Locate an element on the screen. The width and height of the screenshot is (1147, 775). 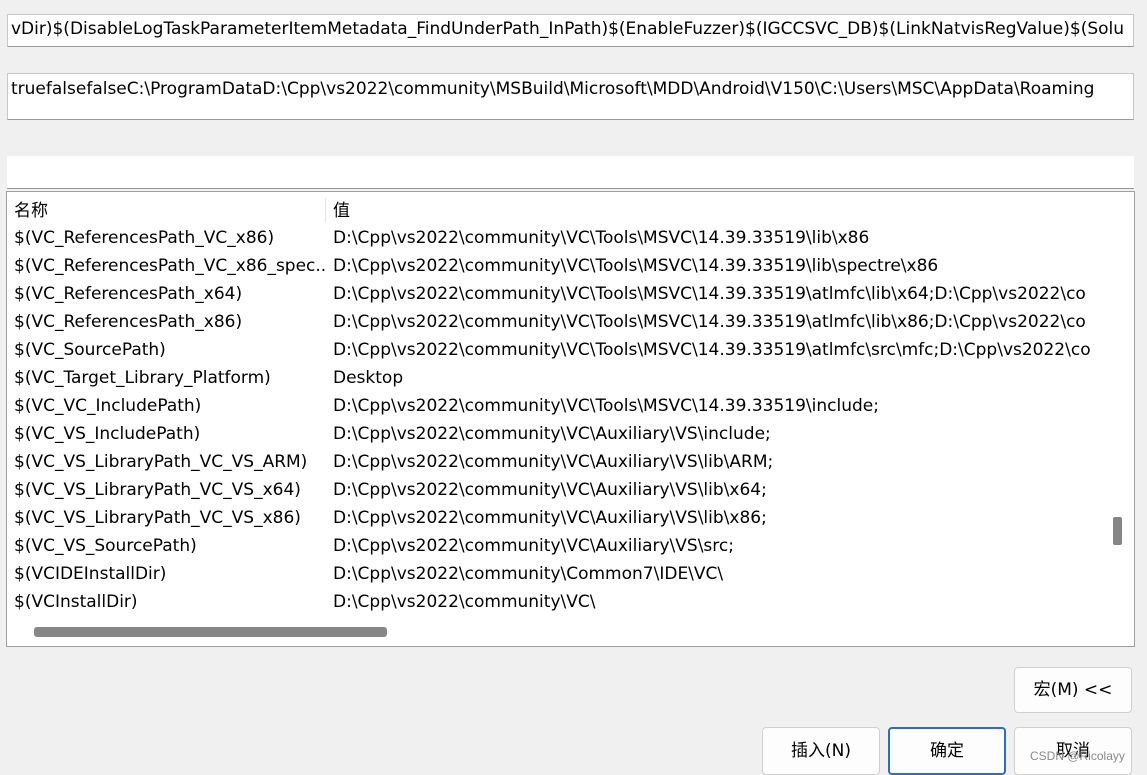
macro-row: $(VC_Target_Library_Platform) Desktop is located at coordinates (557, 378).